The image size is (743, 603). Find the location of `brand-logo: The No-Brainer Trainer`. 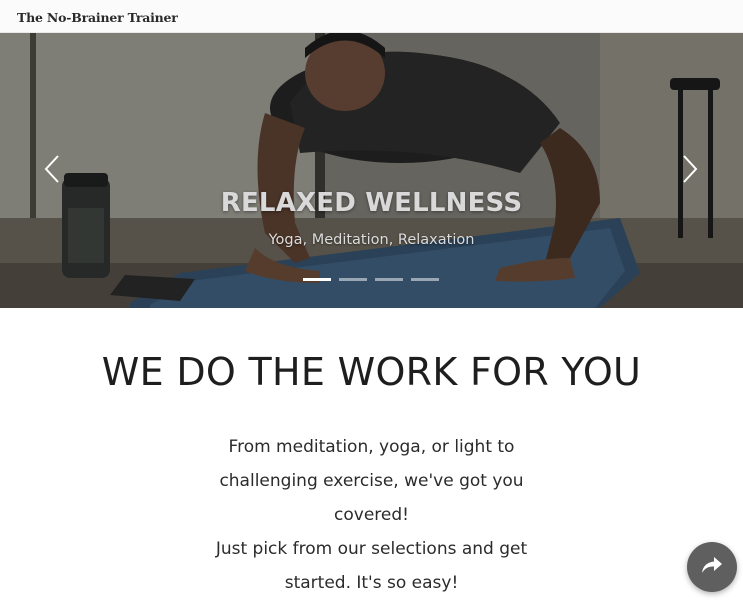

brand-logo: The No-Brainer Trainer is located at coordinates (97, 17).